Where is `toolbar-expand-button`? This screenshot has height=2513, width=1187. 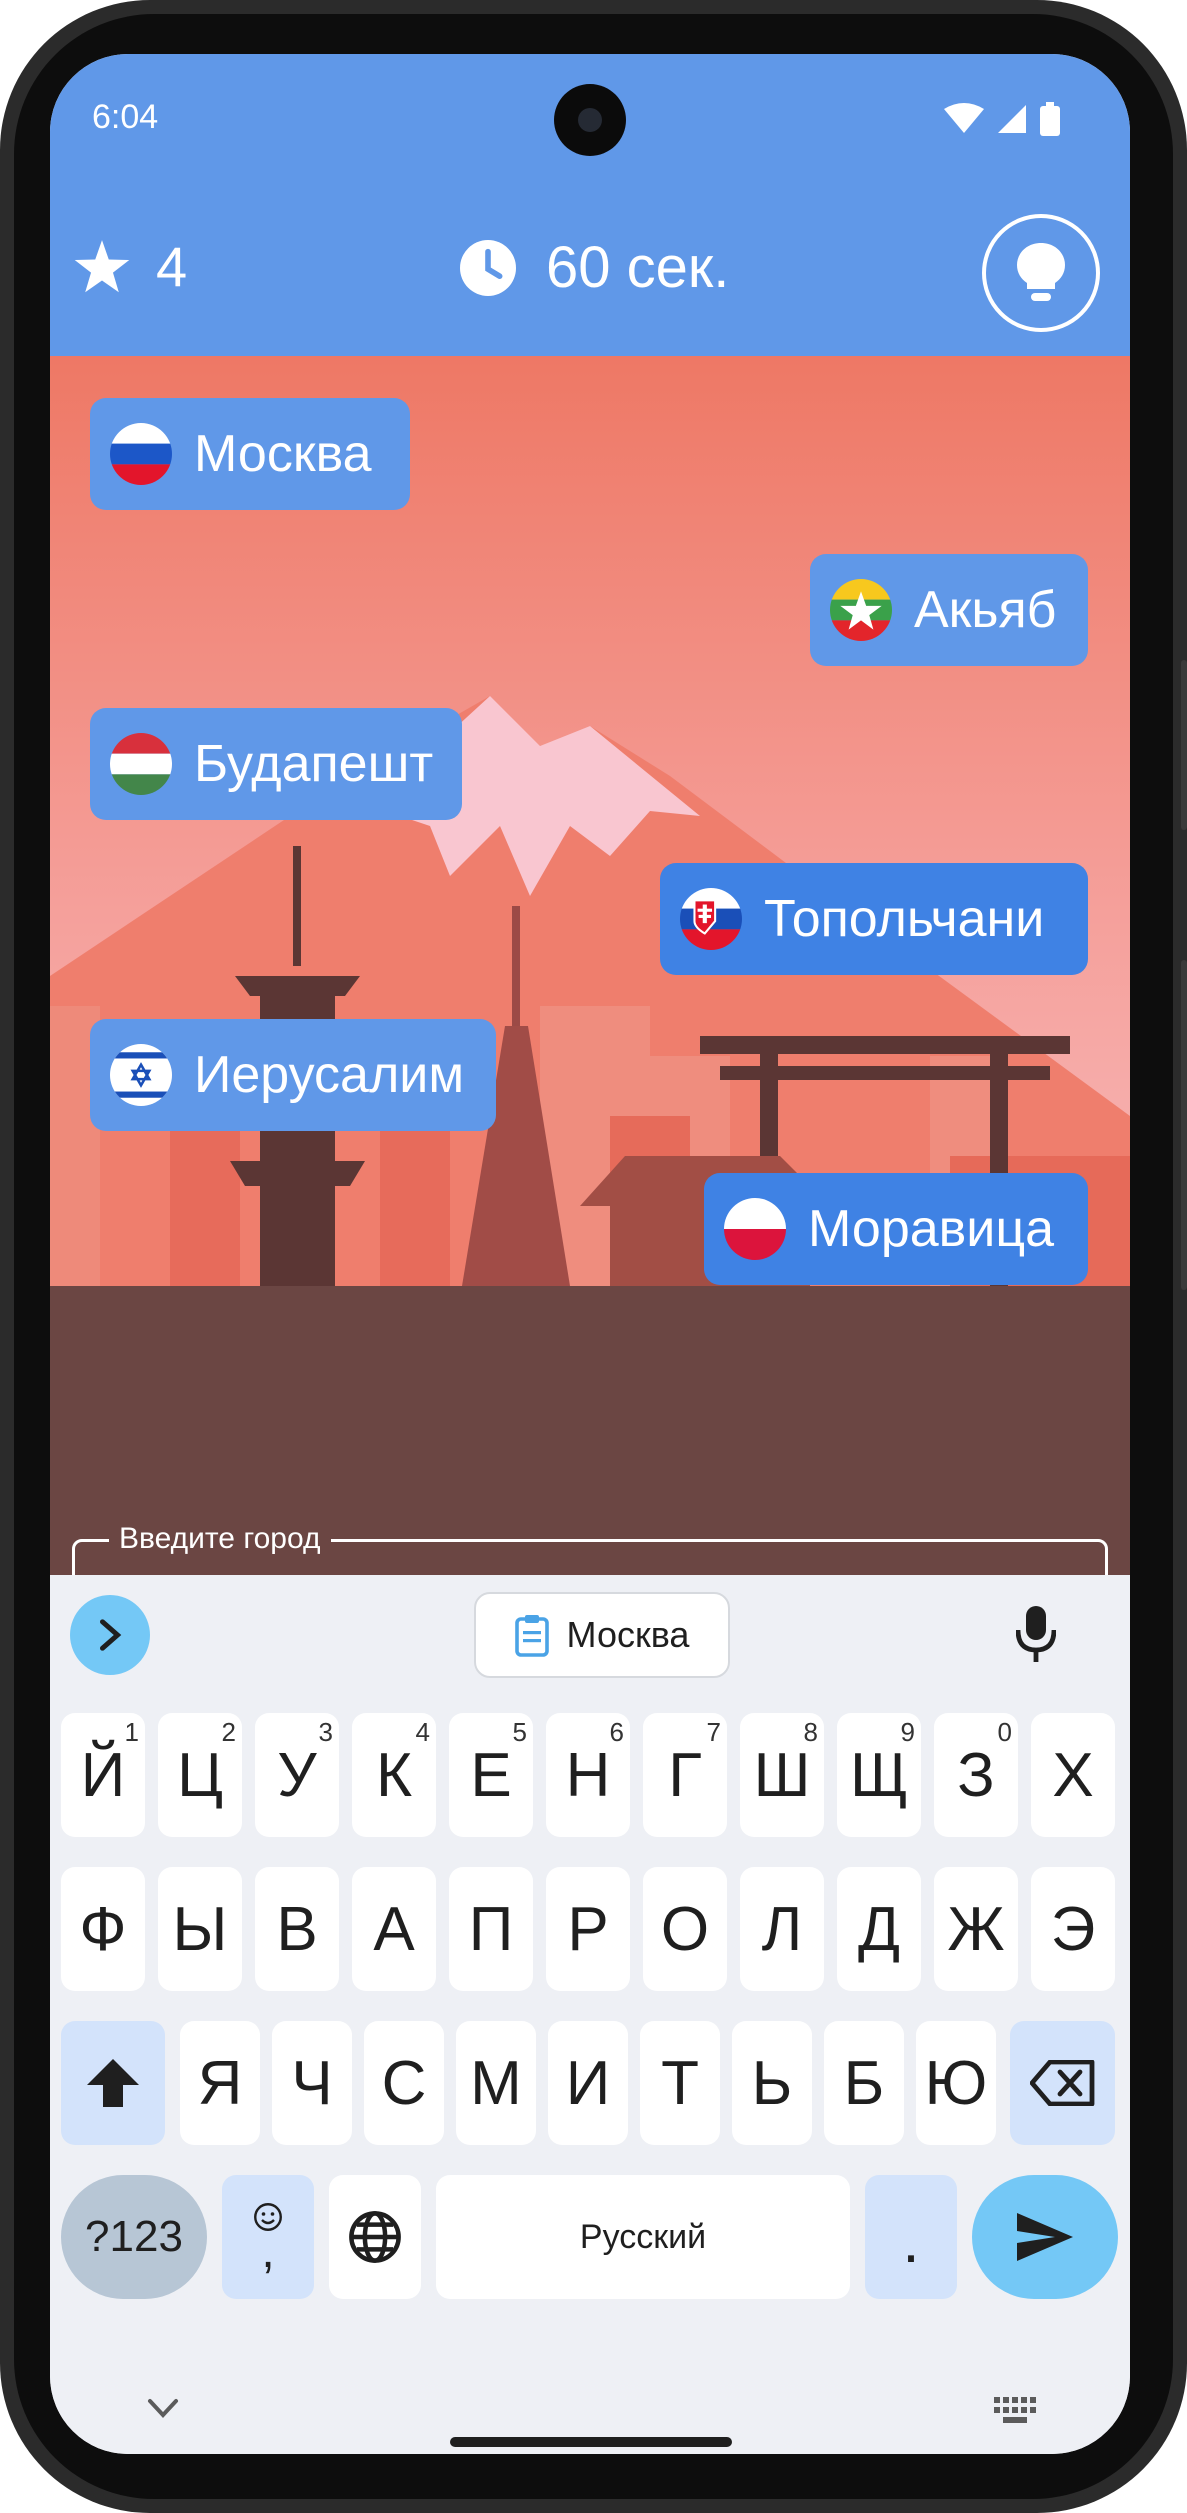
toolbar-expand-button is located at coordinates (110, 1635).